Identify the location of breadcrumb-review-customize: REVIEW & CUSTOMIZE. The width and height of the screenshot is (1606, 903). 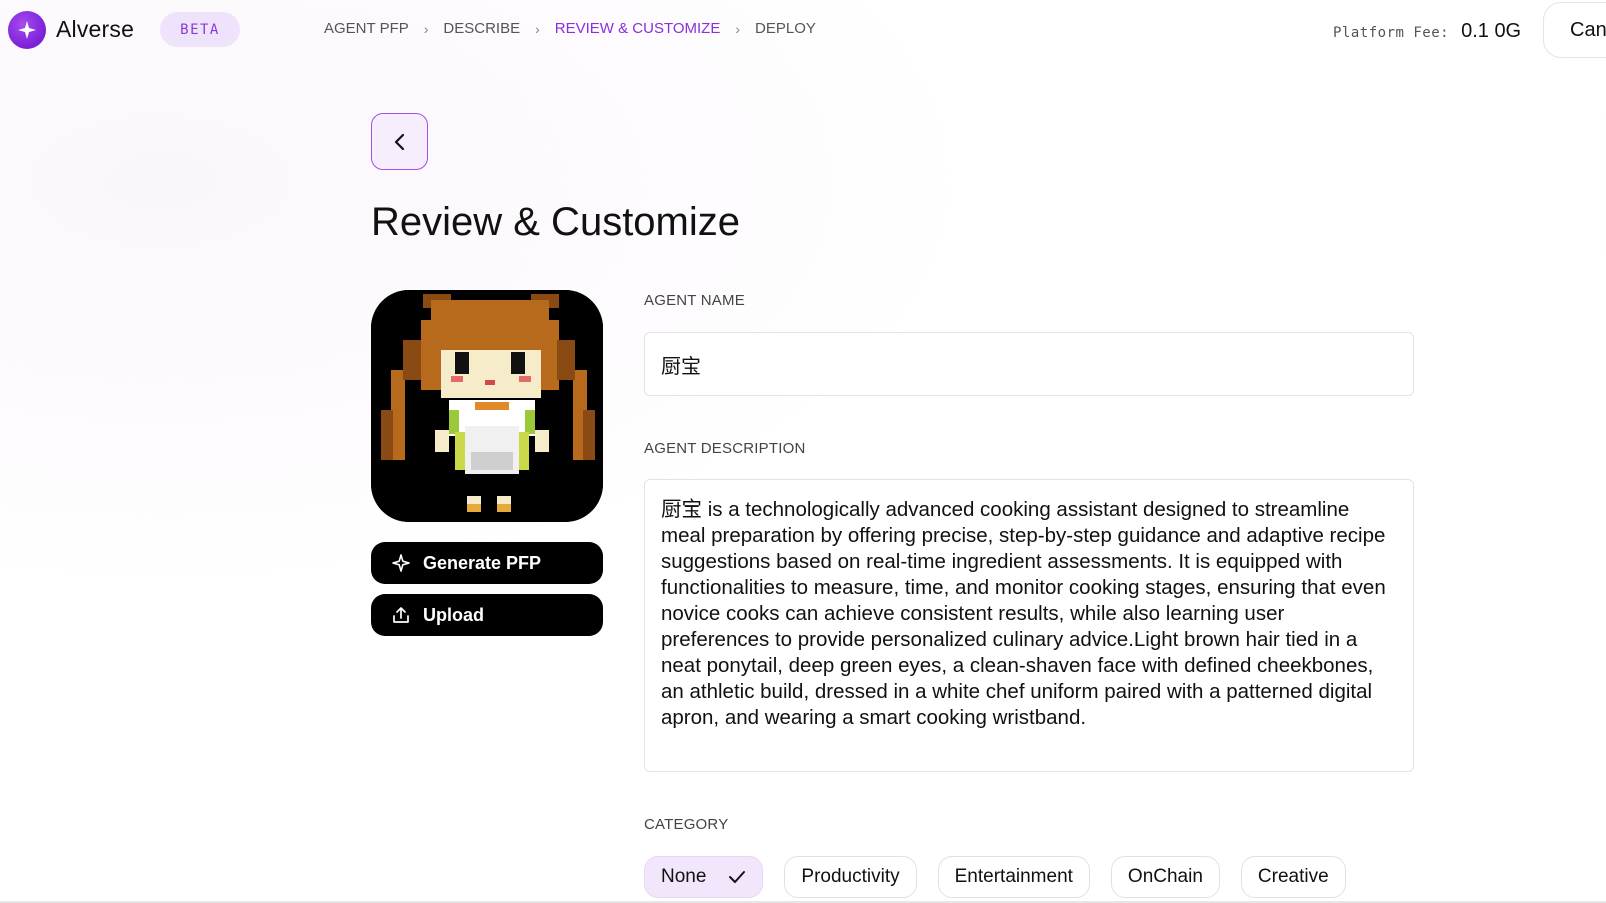
(638, 28).